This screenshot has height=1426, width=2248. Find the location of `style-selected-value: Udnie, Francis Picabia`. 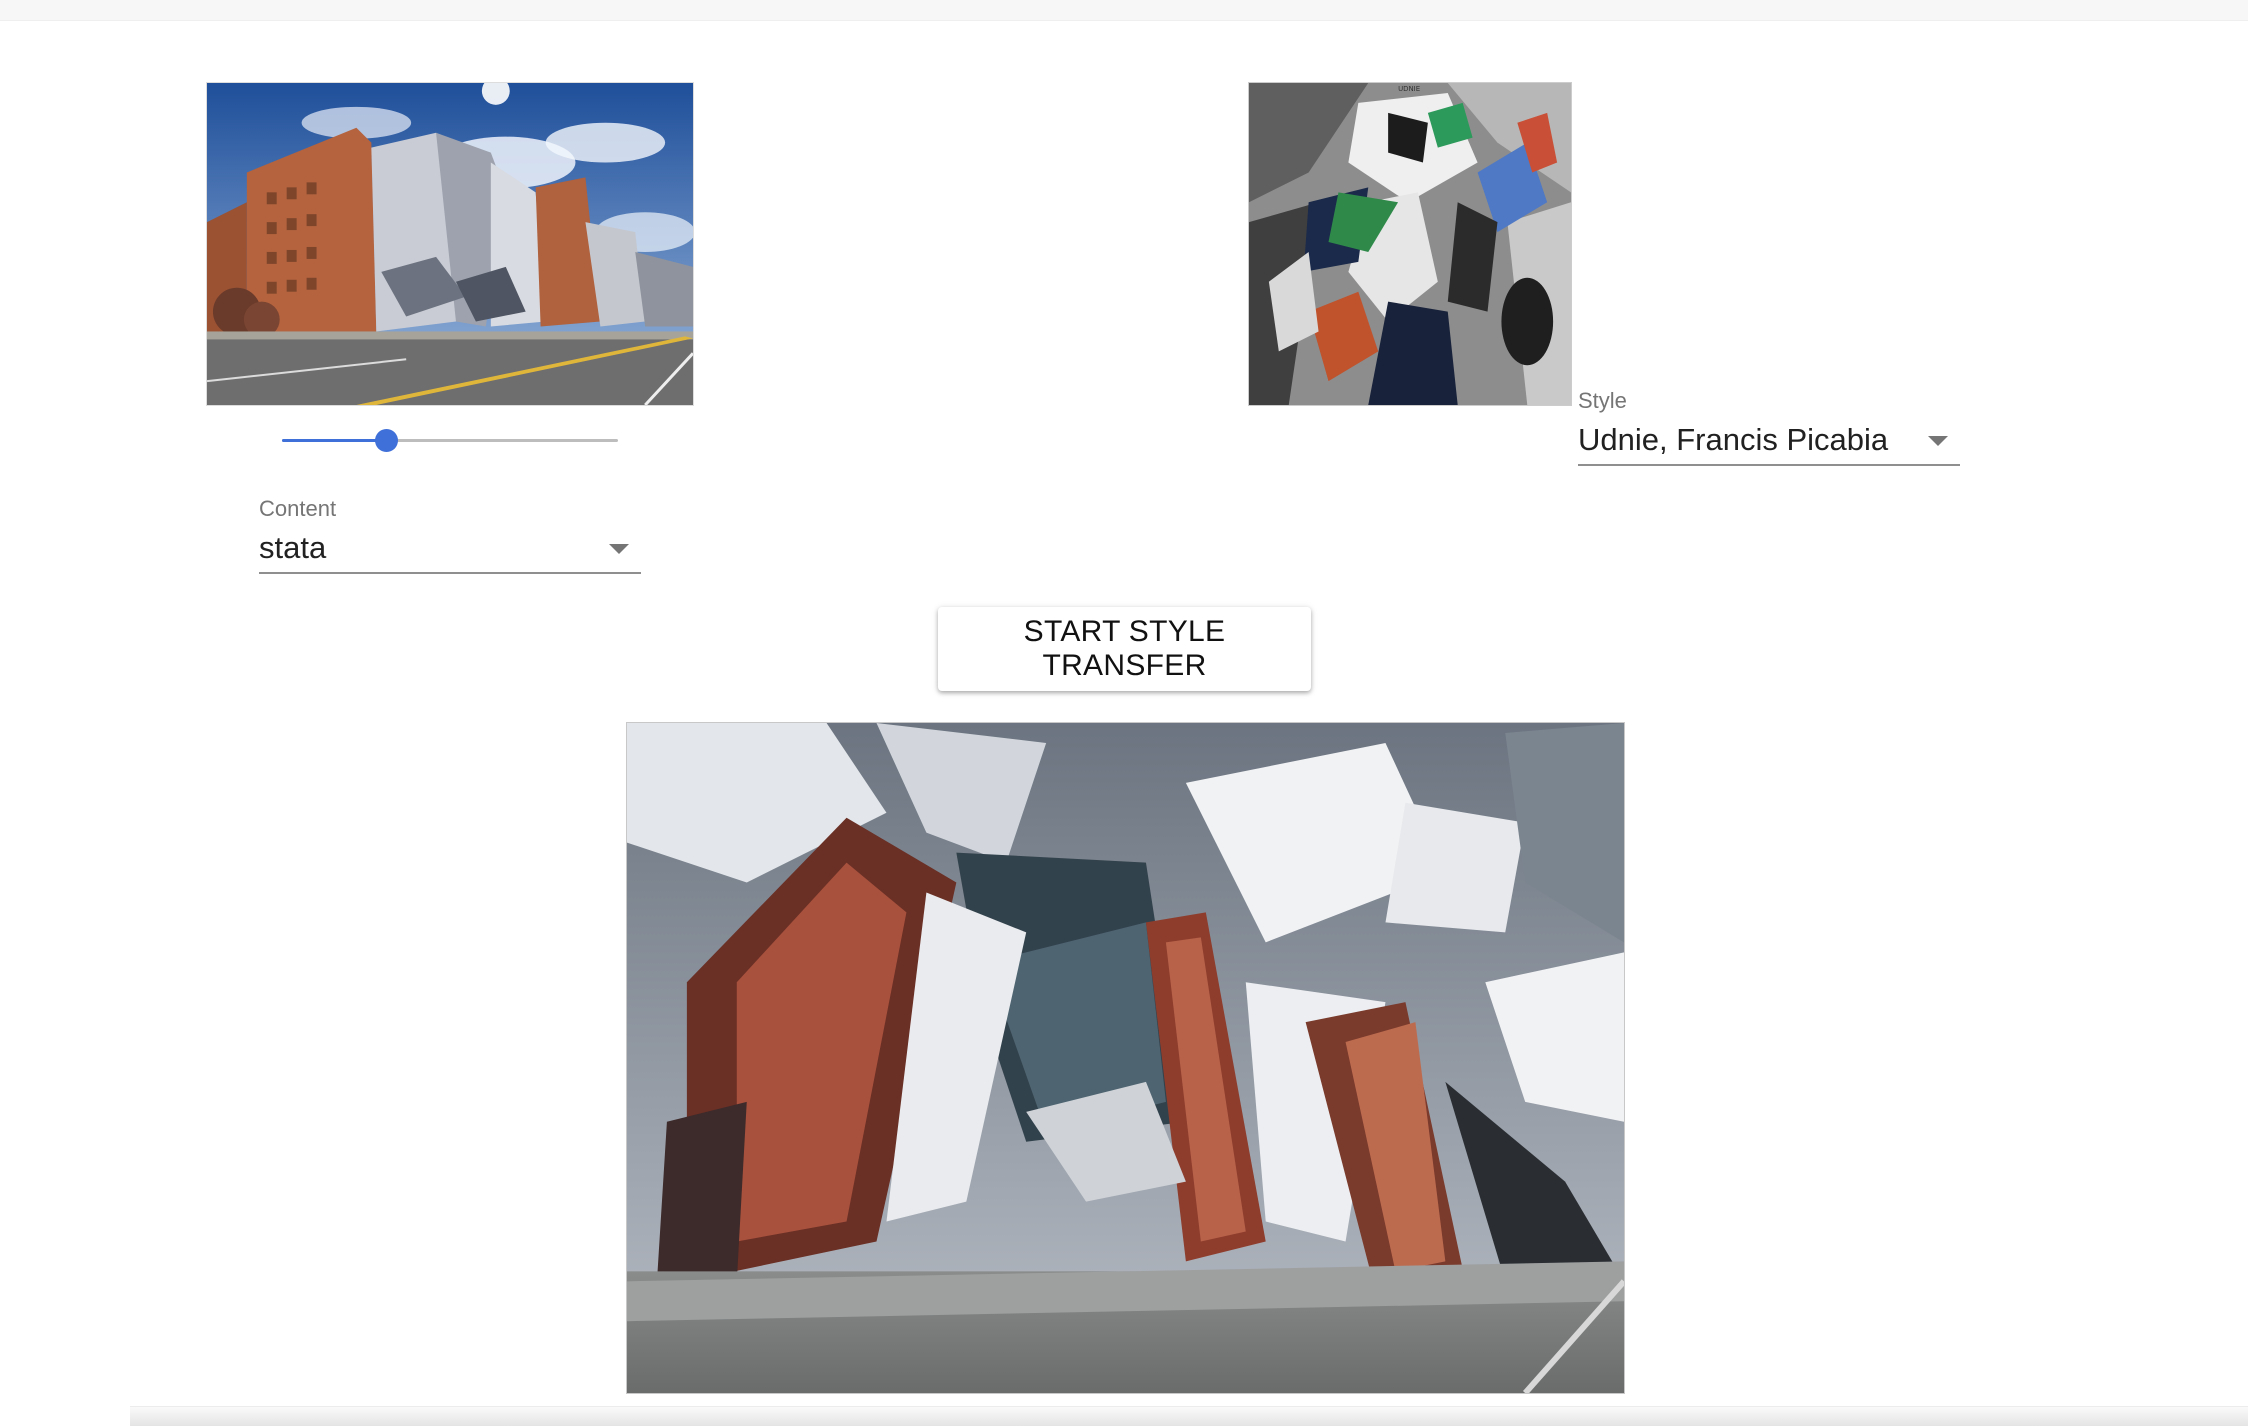

style-selected-value: Udnie, Francis Picabia is located at coordinates (1733, 439).